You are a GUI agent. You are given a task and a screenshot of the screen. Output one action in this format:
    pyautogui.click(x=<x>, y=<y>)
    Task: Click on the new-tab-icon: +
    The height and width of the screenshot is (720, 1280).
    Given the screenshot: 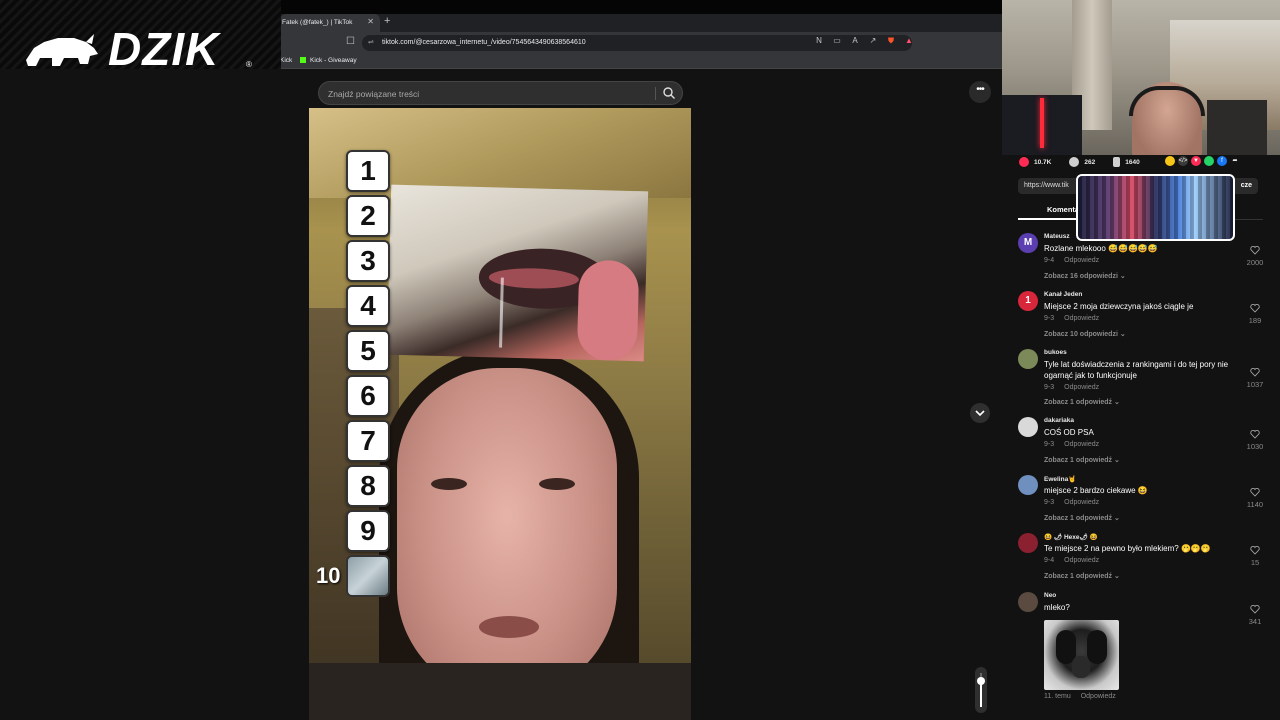 What is the action you would take?
    pyautogui.click(x=387, y=21)
    